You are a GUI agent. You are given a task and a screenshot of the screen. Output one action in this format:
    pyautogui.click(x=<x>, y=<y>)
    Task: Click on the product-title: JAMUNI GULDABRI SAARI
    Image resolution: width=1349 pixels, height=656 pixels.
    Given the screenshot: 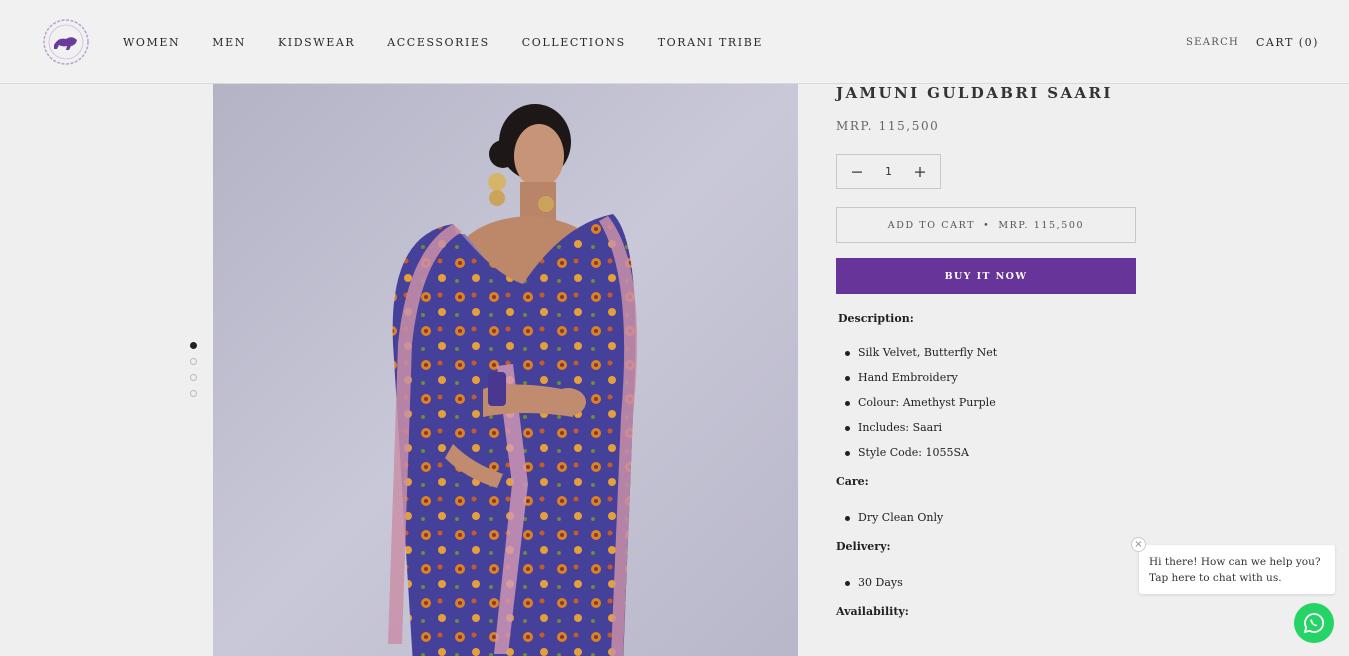 What is the action you would take?
    pyautogui.click(x=974, y=93)
    